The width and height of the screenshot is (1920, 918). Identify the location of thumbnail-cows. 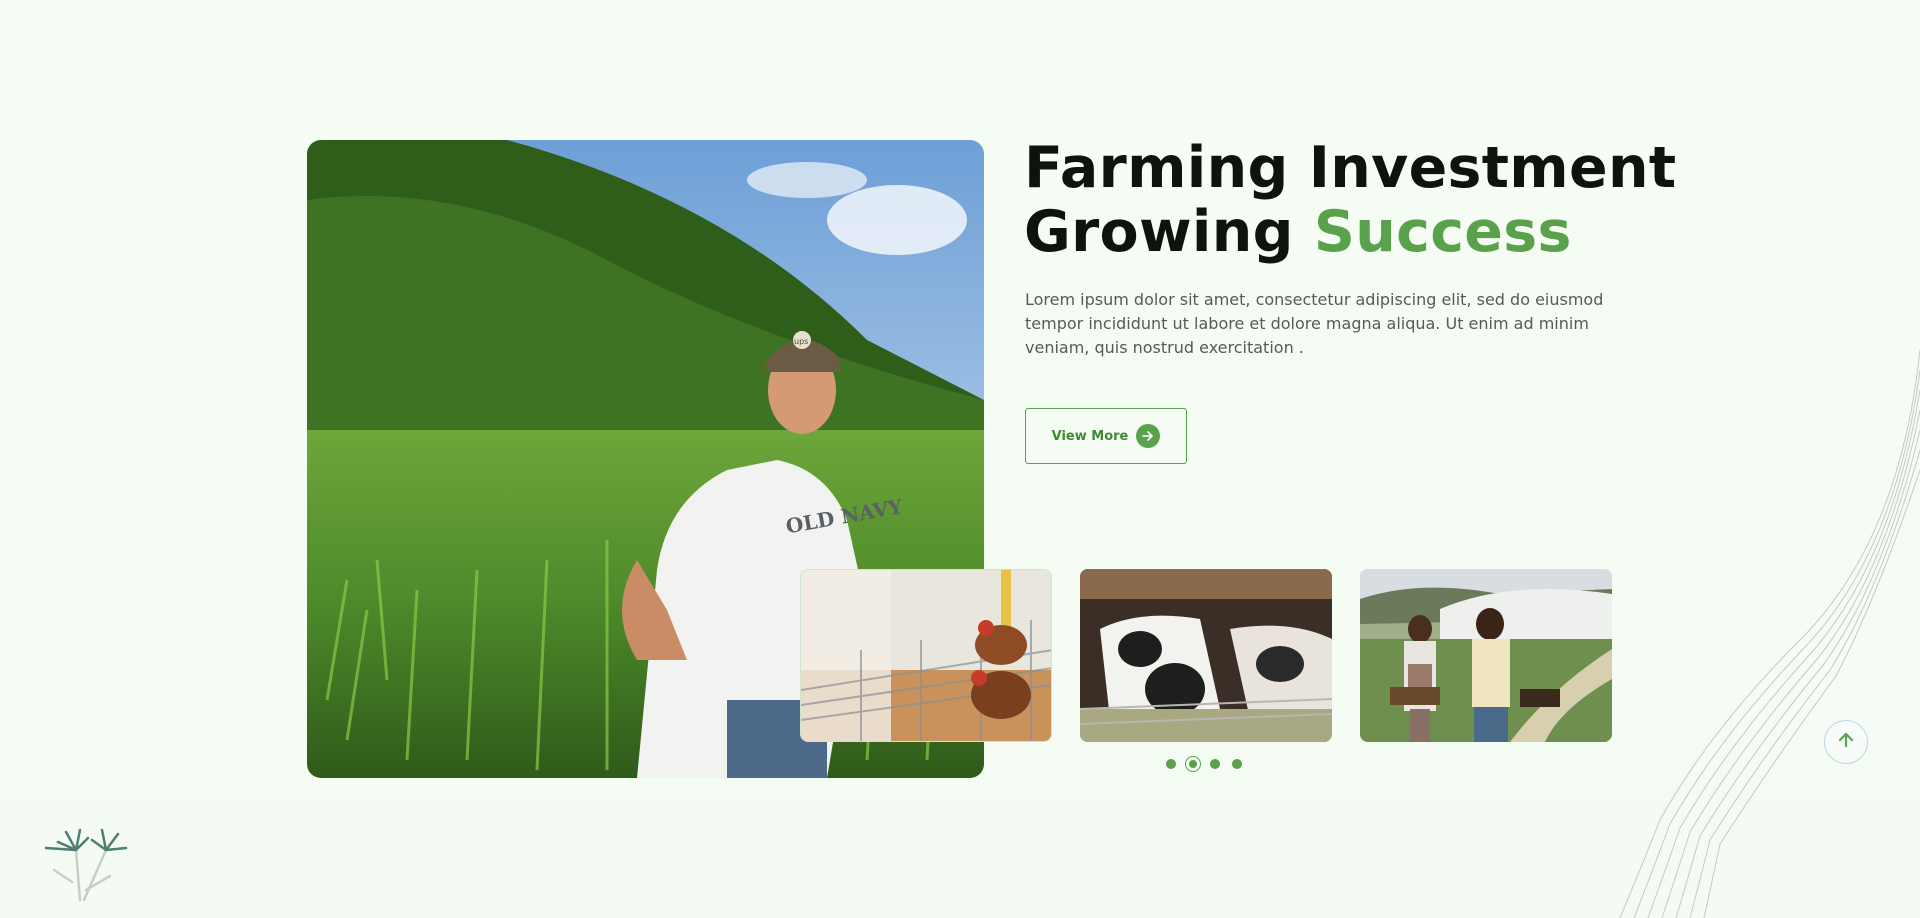
(1206, 655).